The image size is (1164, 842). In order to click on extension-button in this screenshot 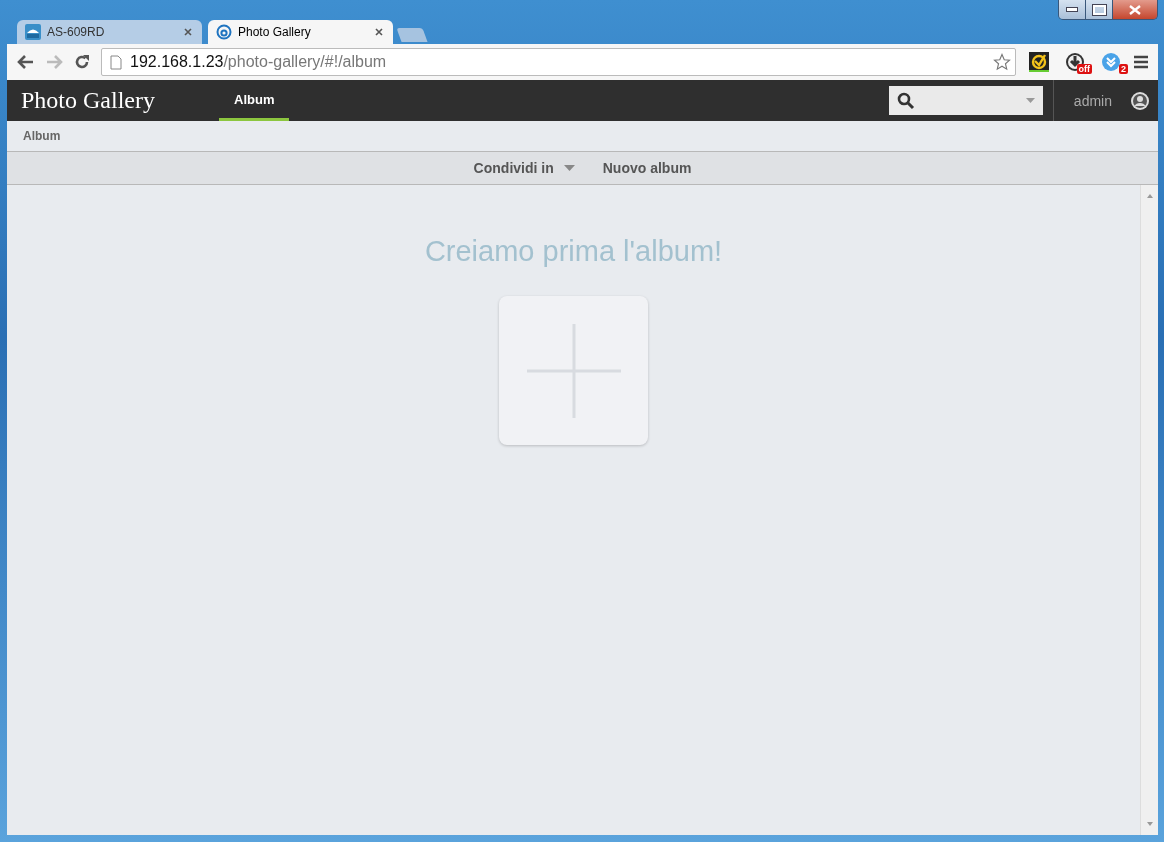, I will do `click(1039, 62)`.